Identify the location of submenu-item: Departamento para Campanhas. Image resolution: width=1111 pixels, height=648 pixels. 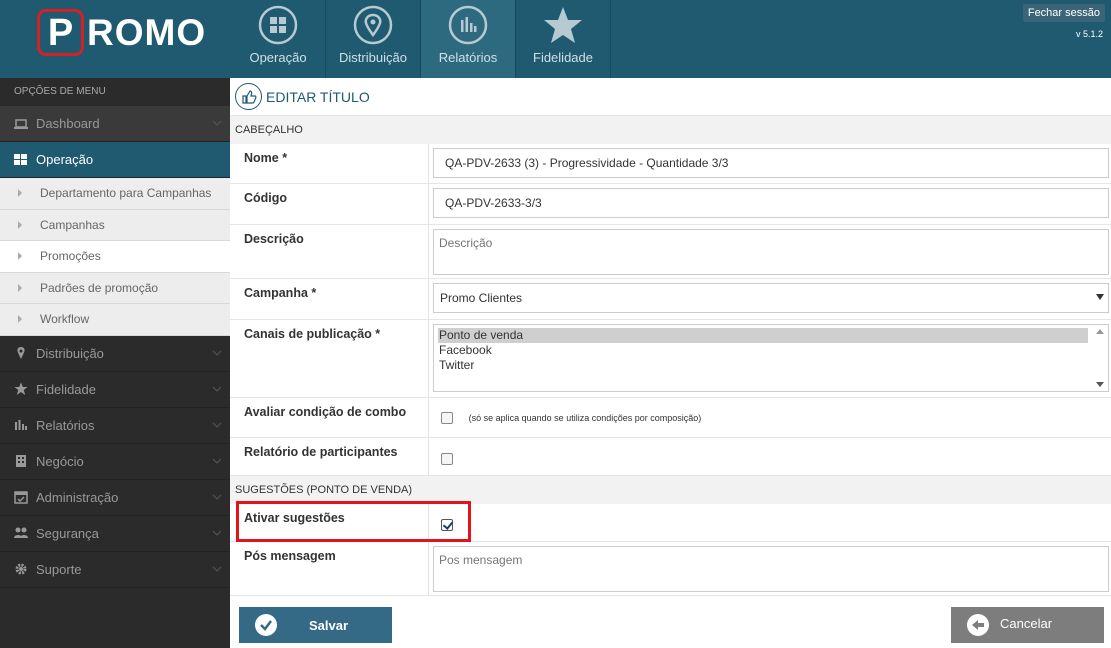
(115, 194).